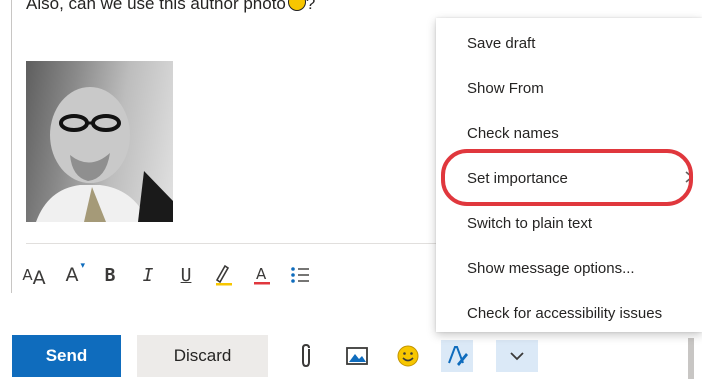 The image size is (702, 379). I want to click on menu-item-save-draft: Save draft, so click(569, 43).